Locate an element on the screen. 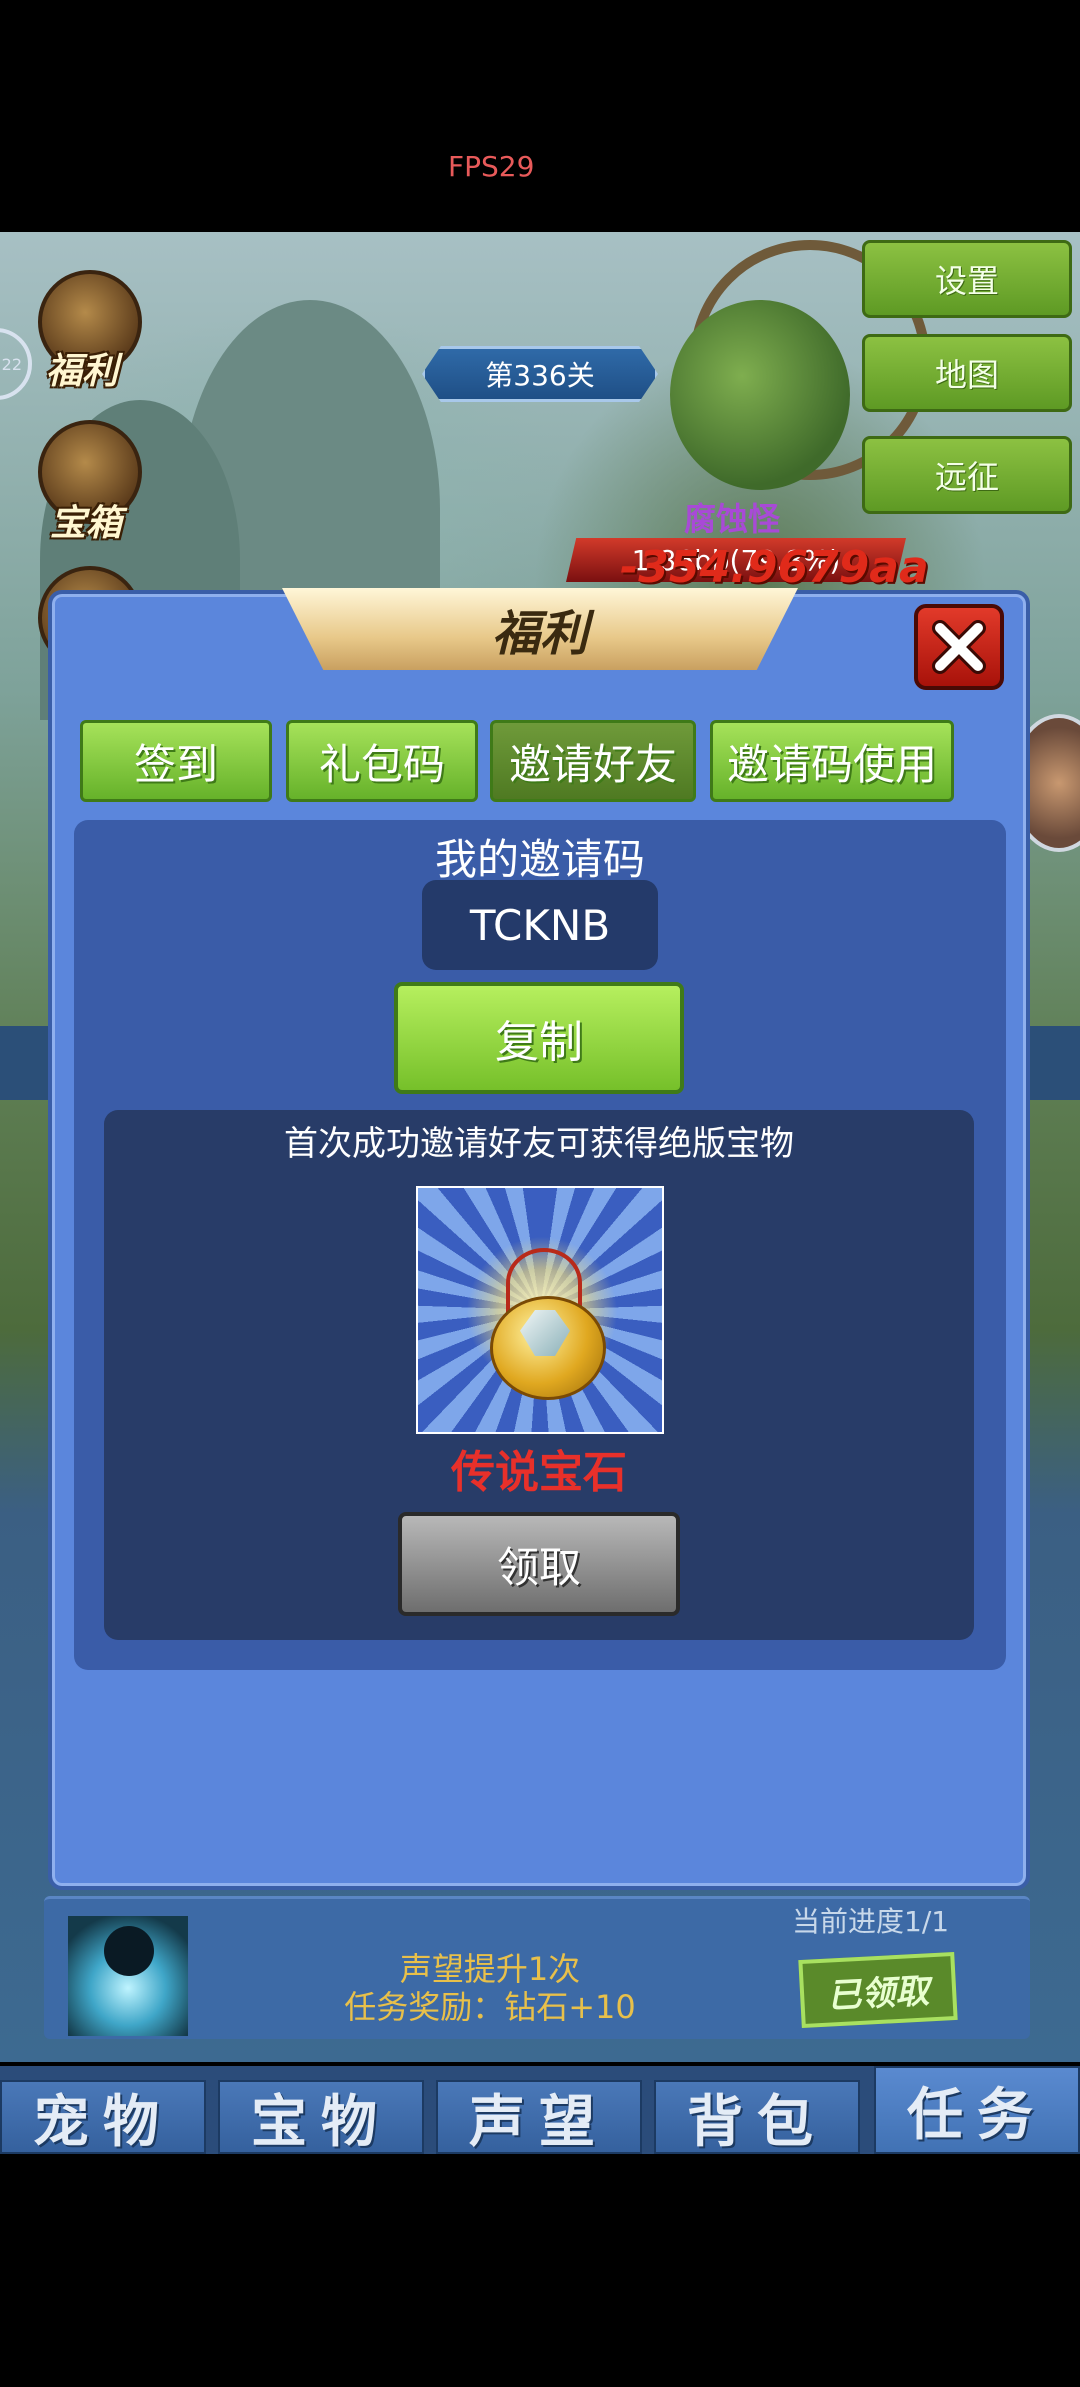 This screenshot has width=1080, height=2387. tab-gift-code: 礼包码 is located at coordinates (382, 761).